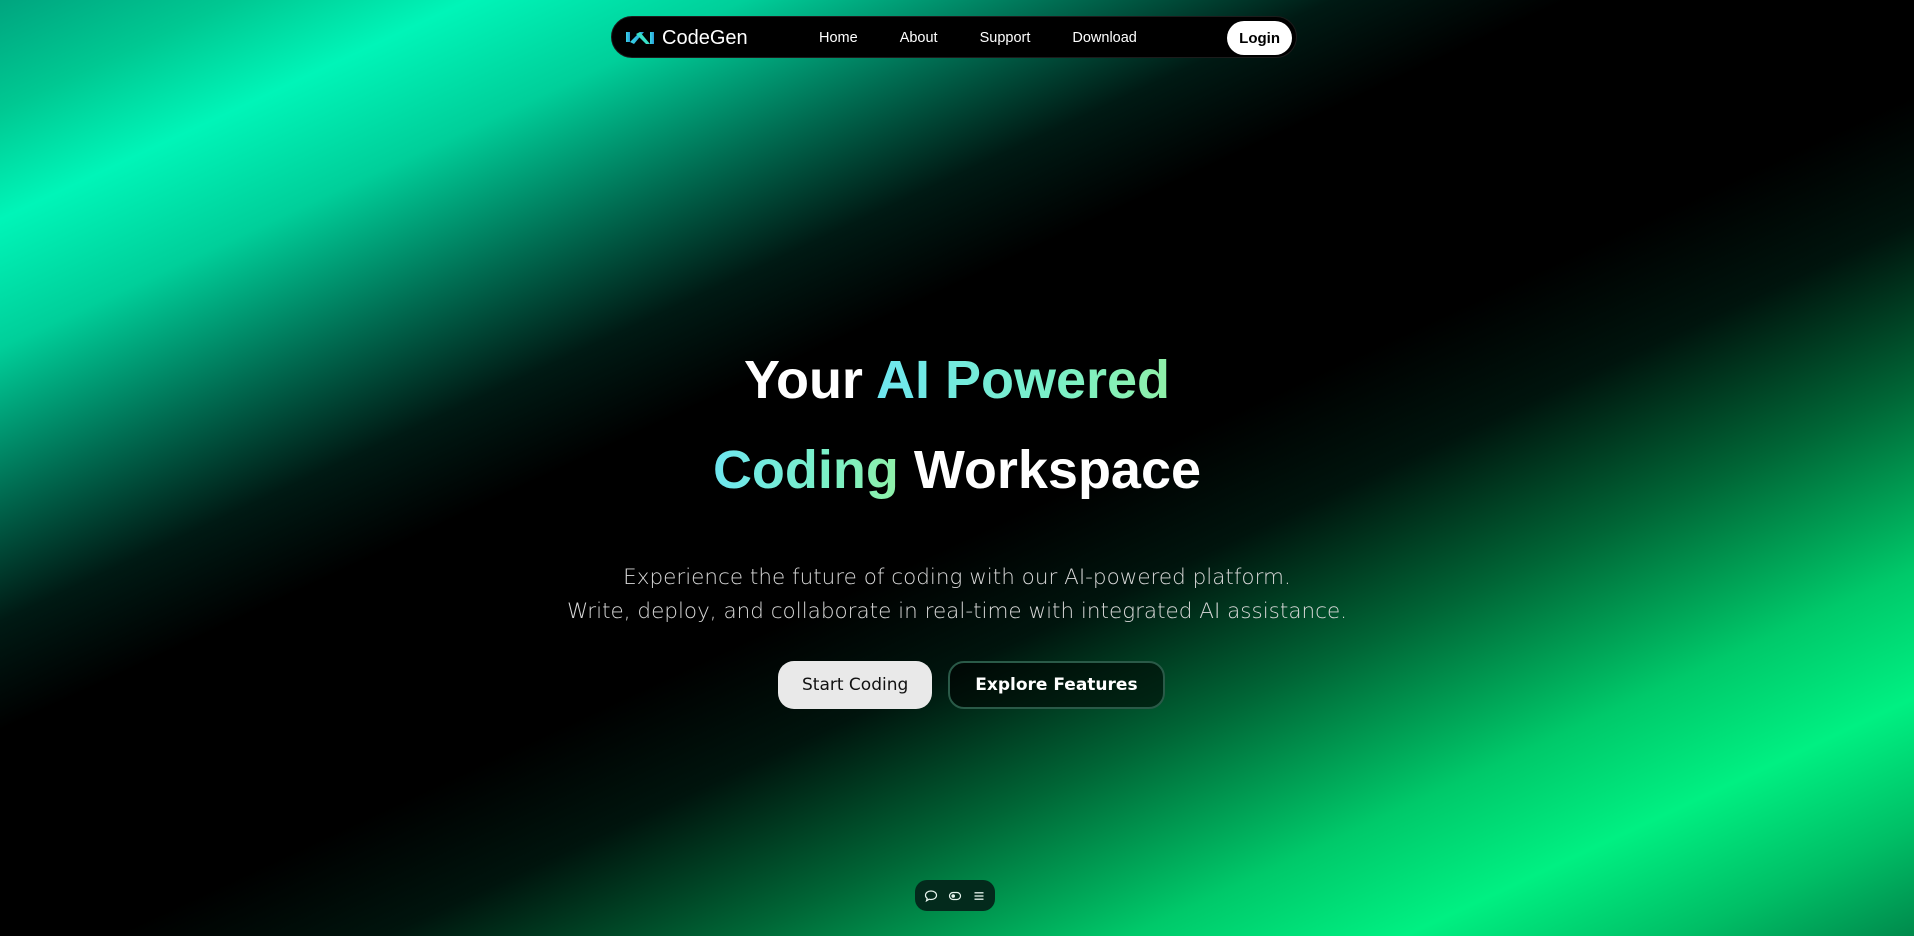 Image resolution: width=1914 pixels, height=936 pixels. I want to click on nav-link-download: Download, so click(1104, 38).